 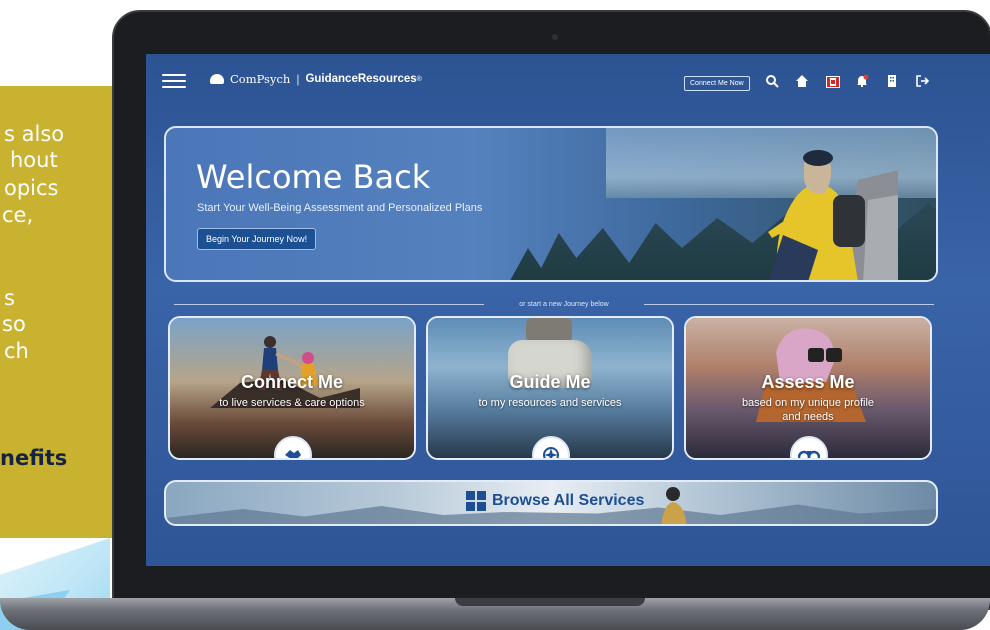 I want to click on trademark: ®, so click(x=419, y=79).